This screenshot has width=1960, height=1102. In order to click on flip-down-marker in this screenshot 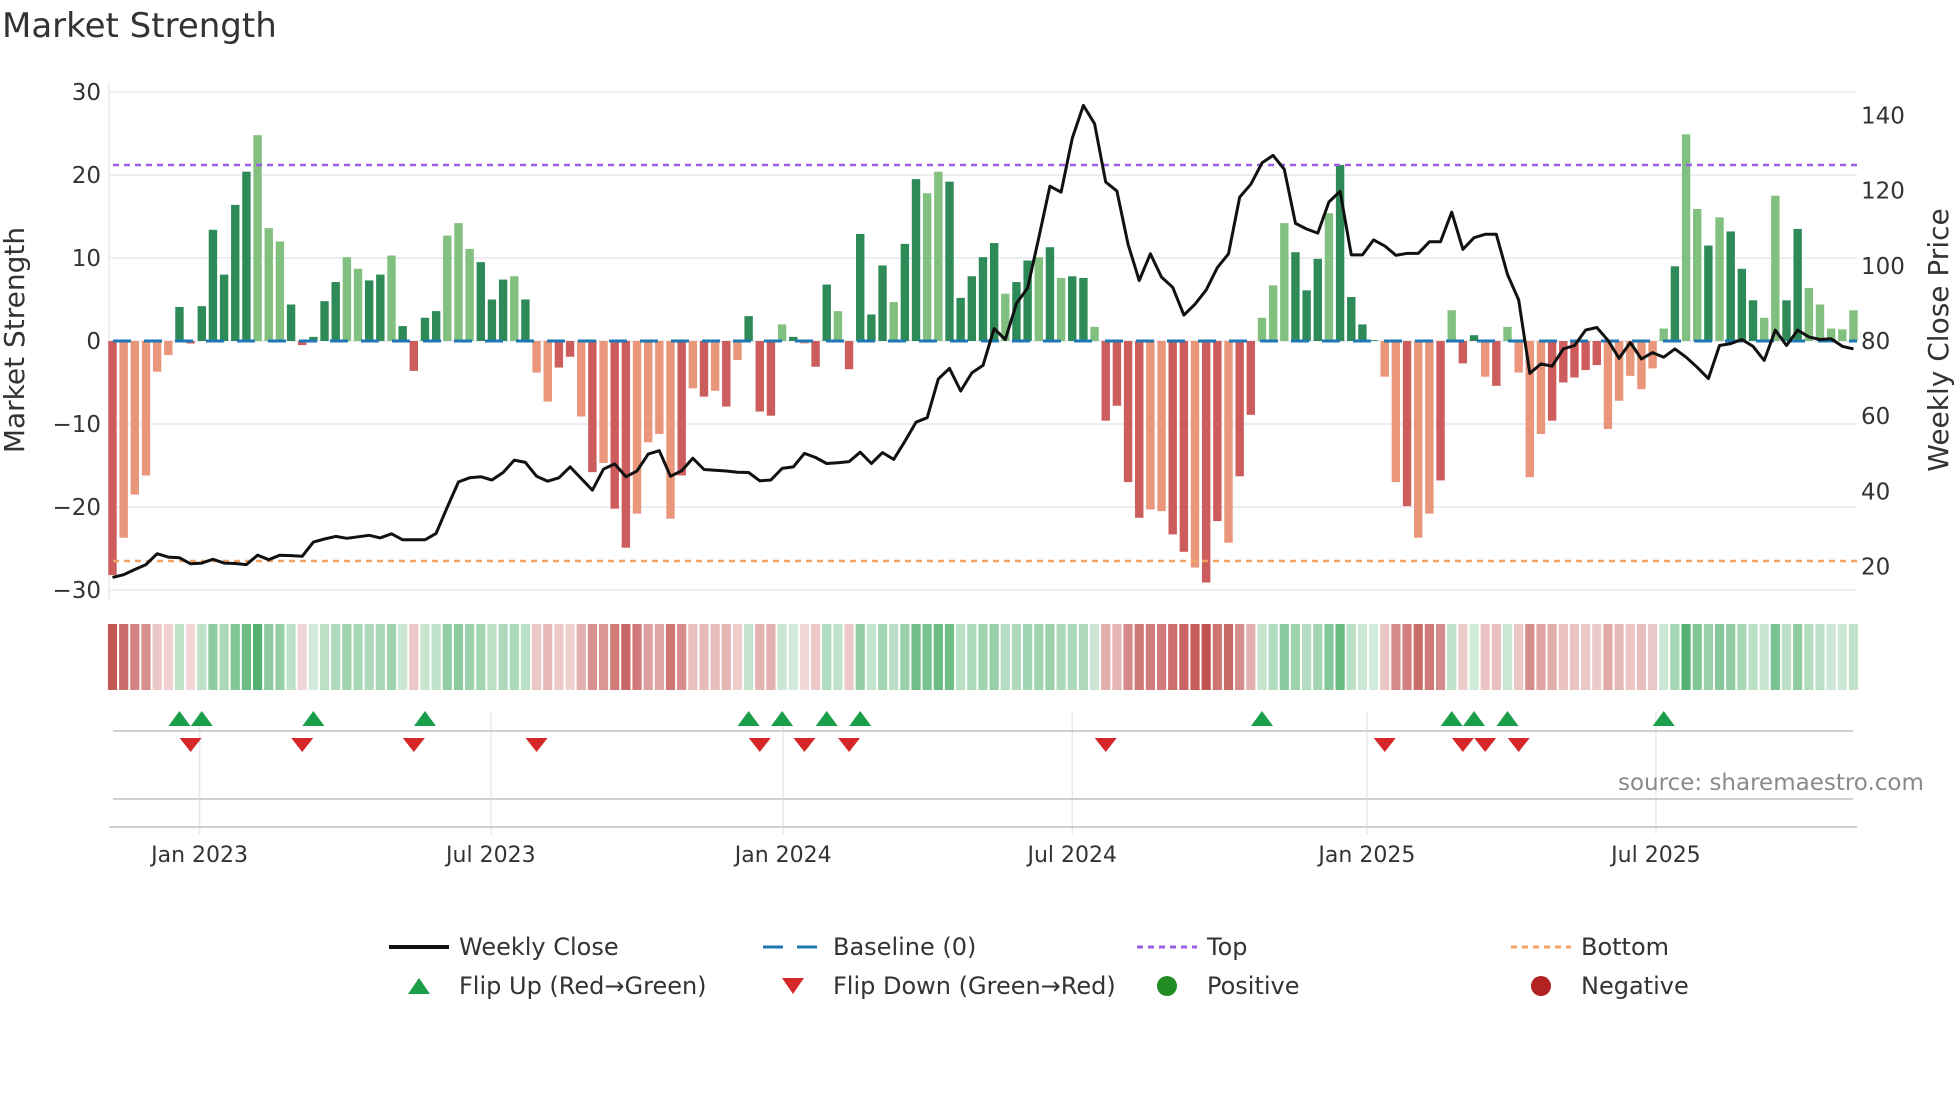, I will do `click(1485, 745)`.